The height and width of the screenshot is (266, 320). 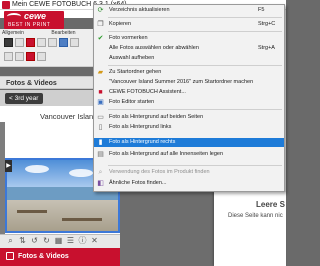 What do you see at coordinates (70, 240) in the screenshot?
I see `view-list-icon: ☰` at bounding box center [70, 240].